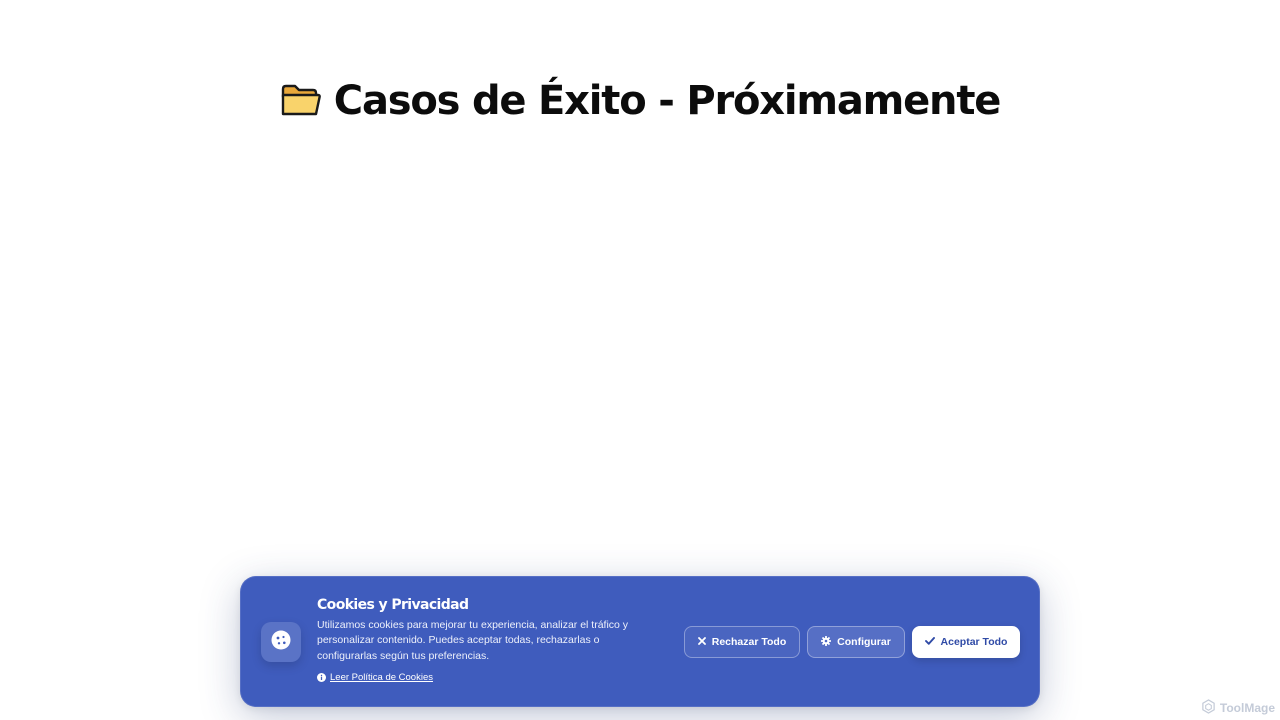 The width and height of the screenshot is (1280, 720). I want to click on accept-all-label: Aceptar Todo, so click(974, 642).